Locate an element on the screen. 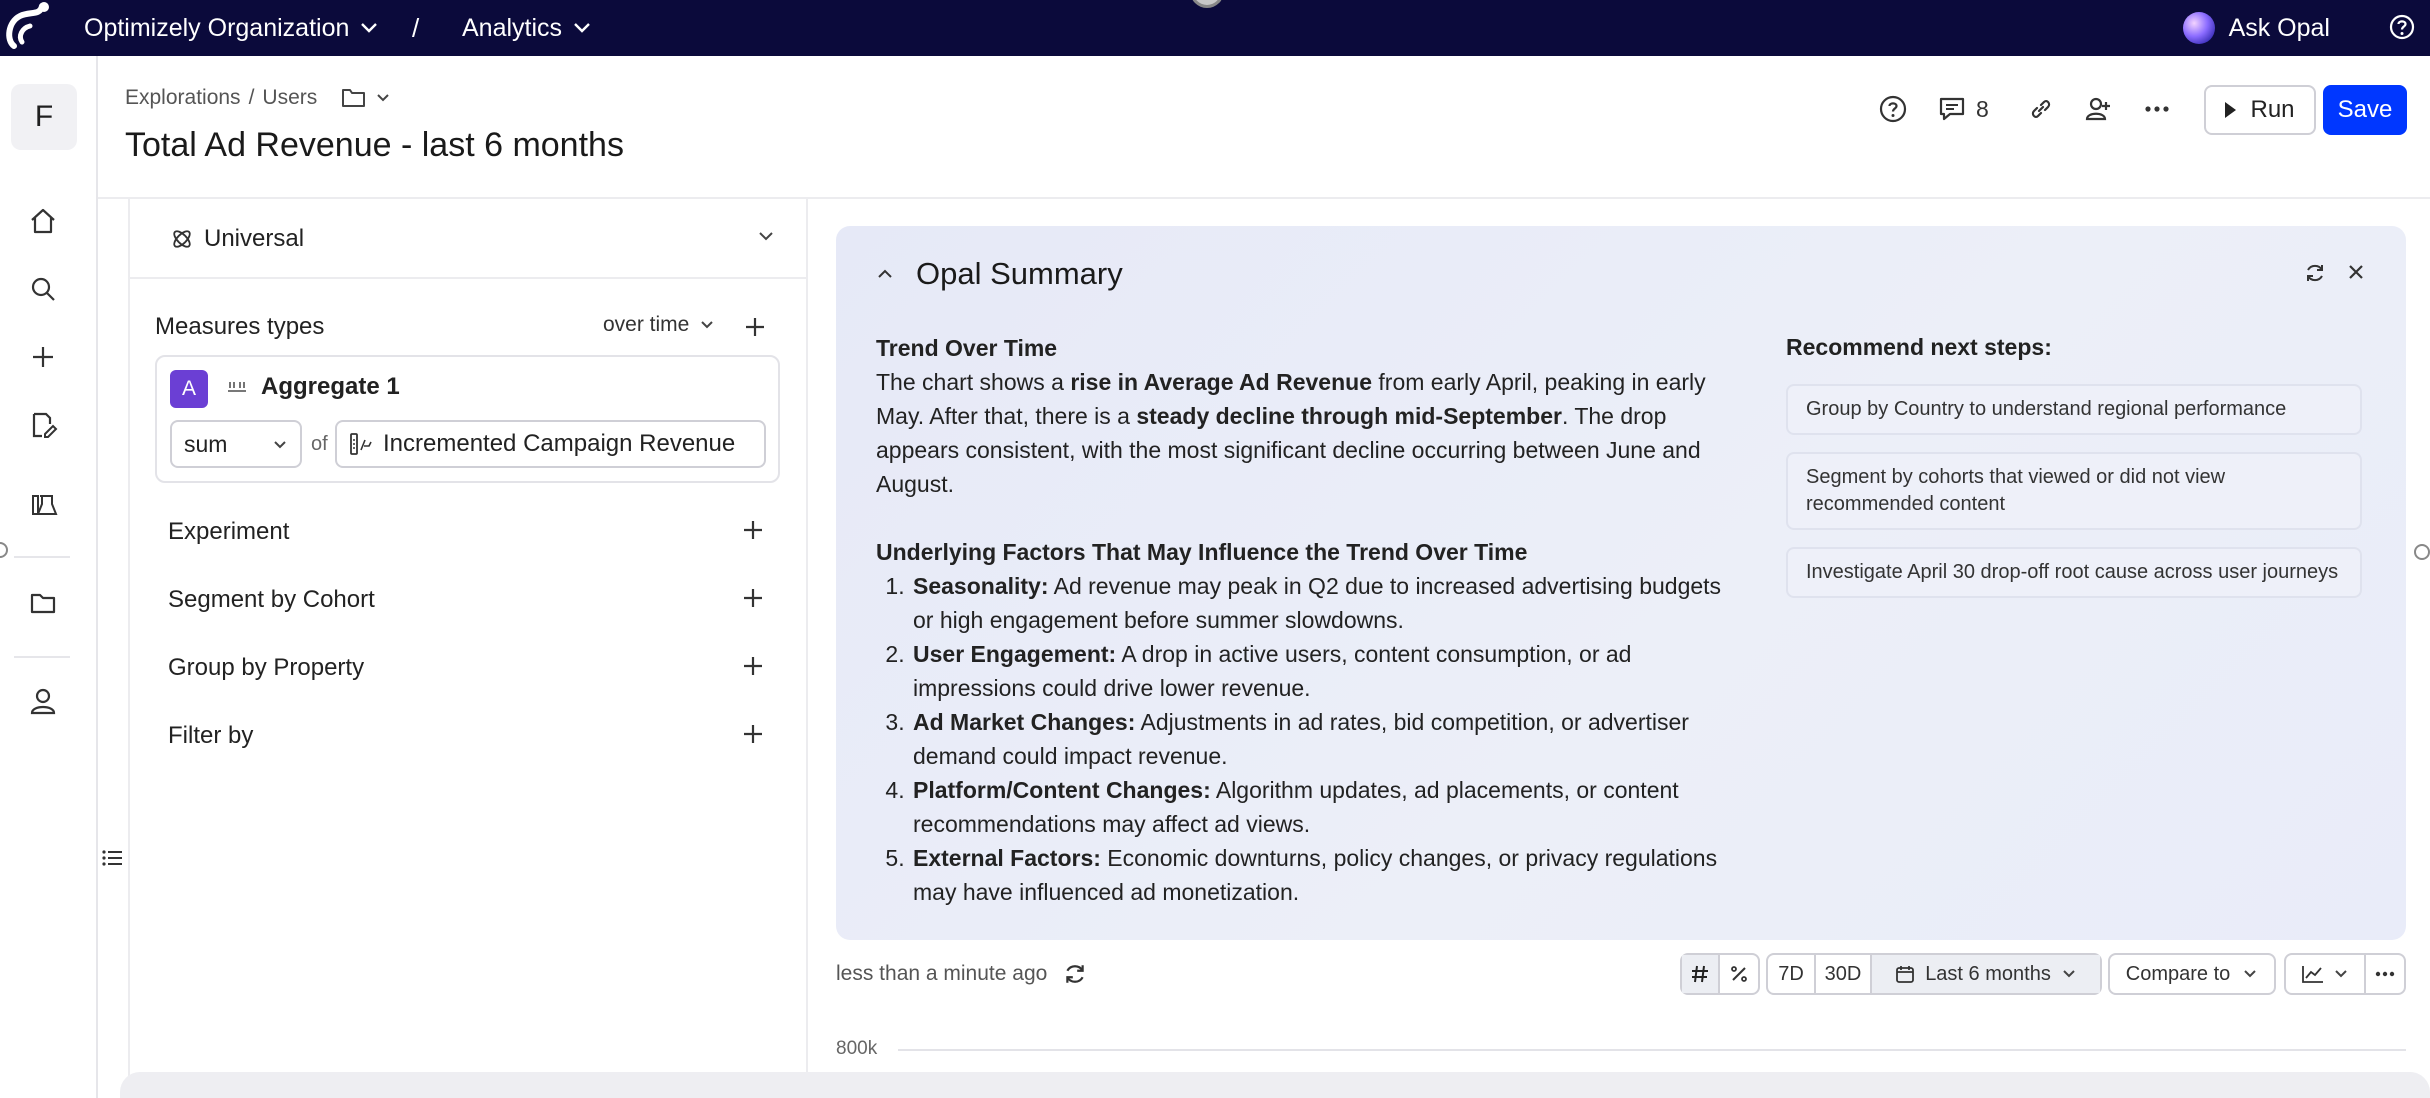 This screenshot has width=2430, height=1098. add-filter-icon is located at coordinates (753, 734).